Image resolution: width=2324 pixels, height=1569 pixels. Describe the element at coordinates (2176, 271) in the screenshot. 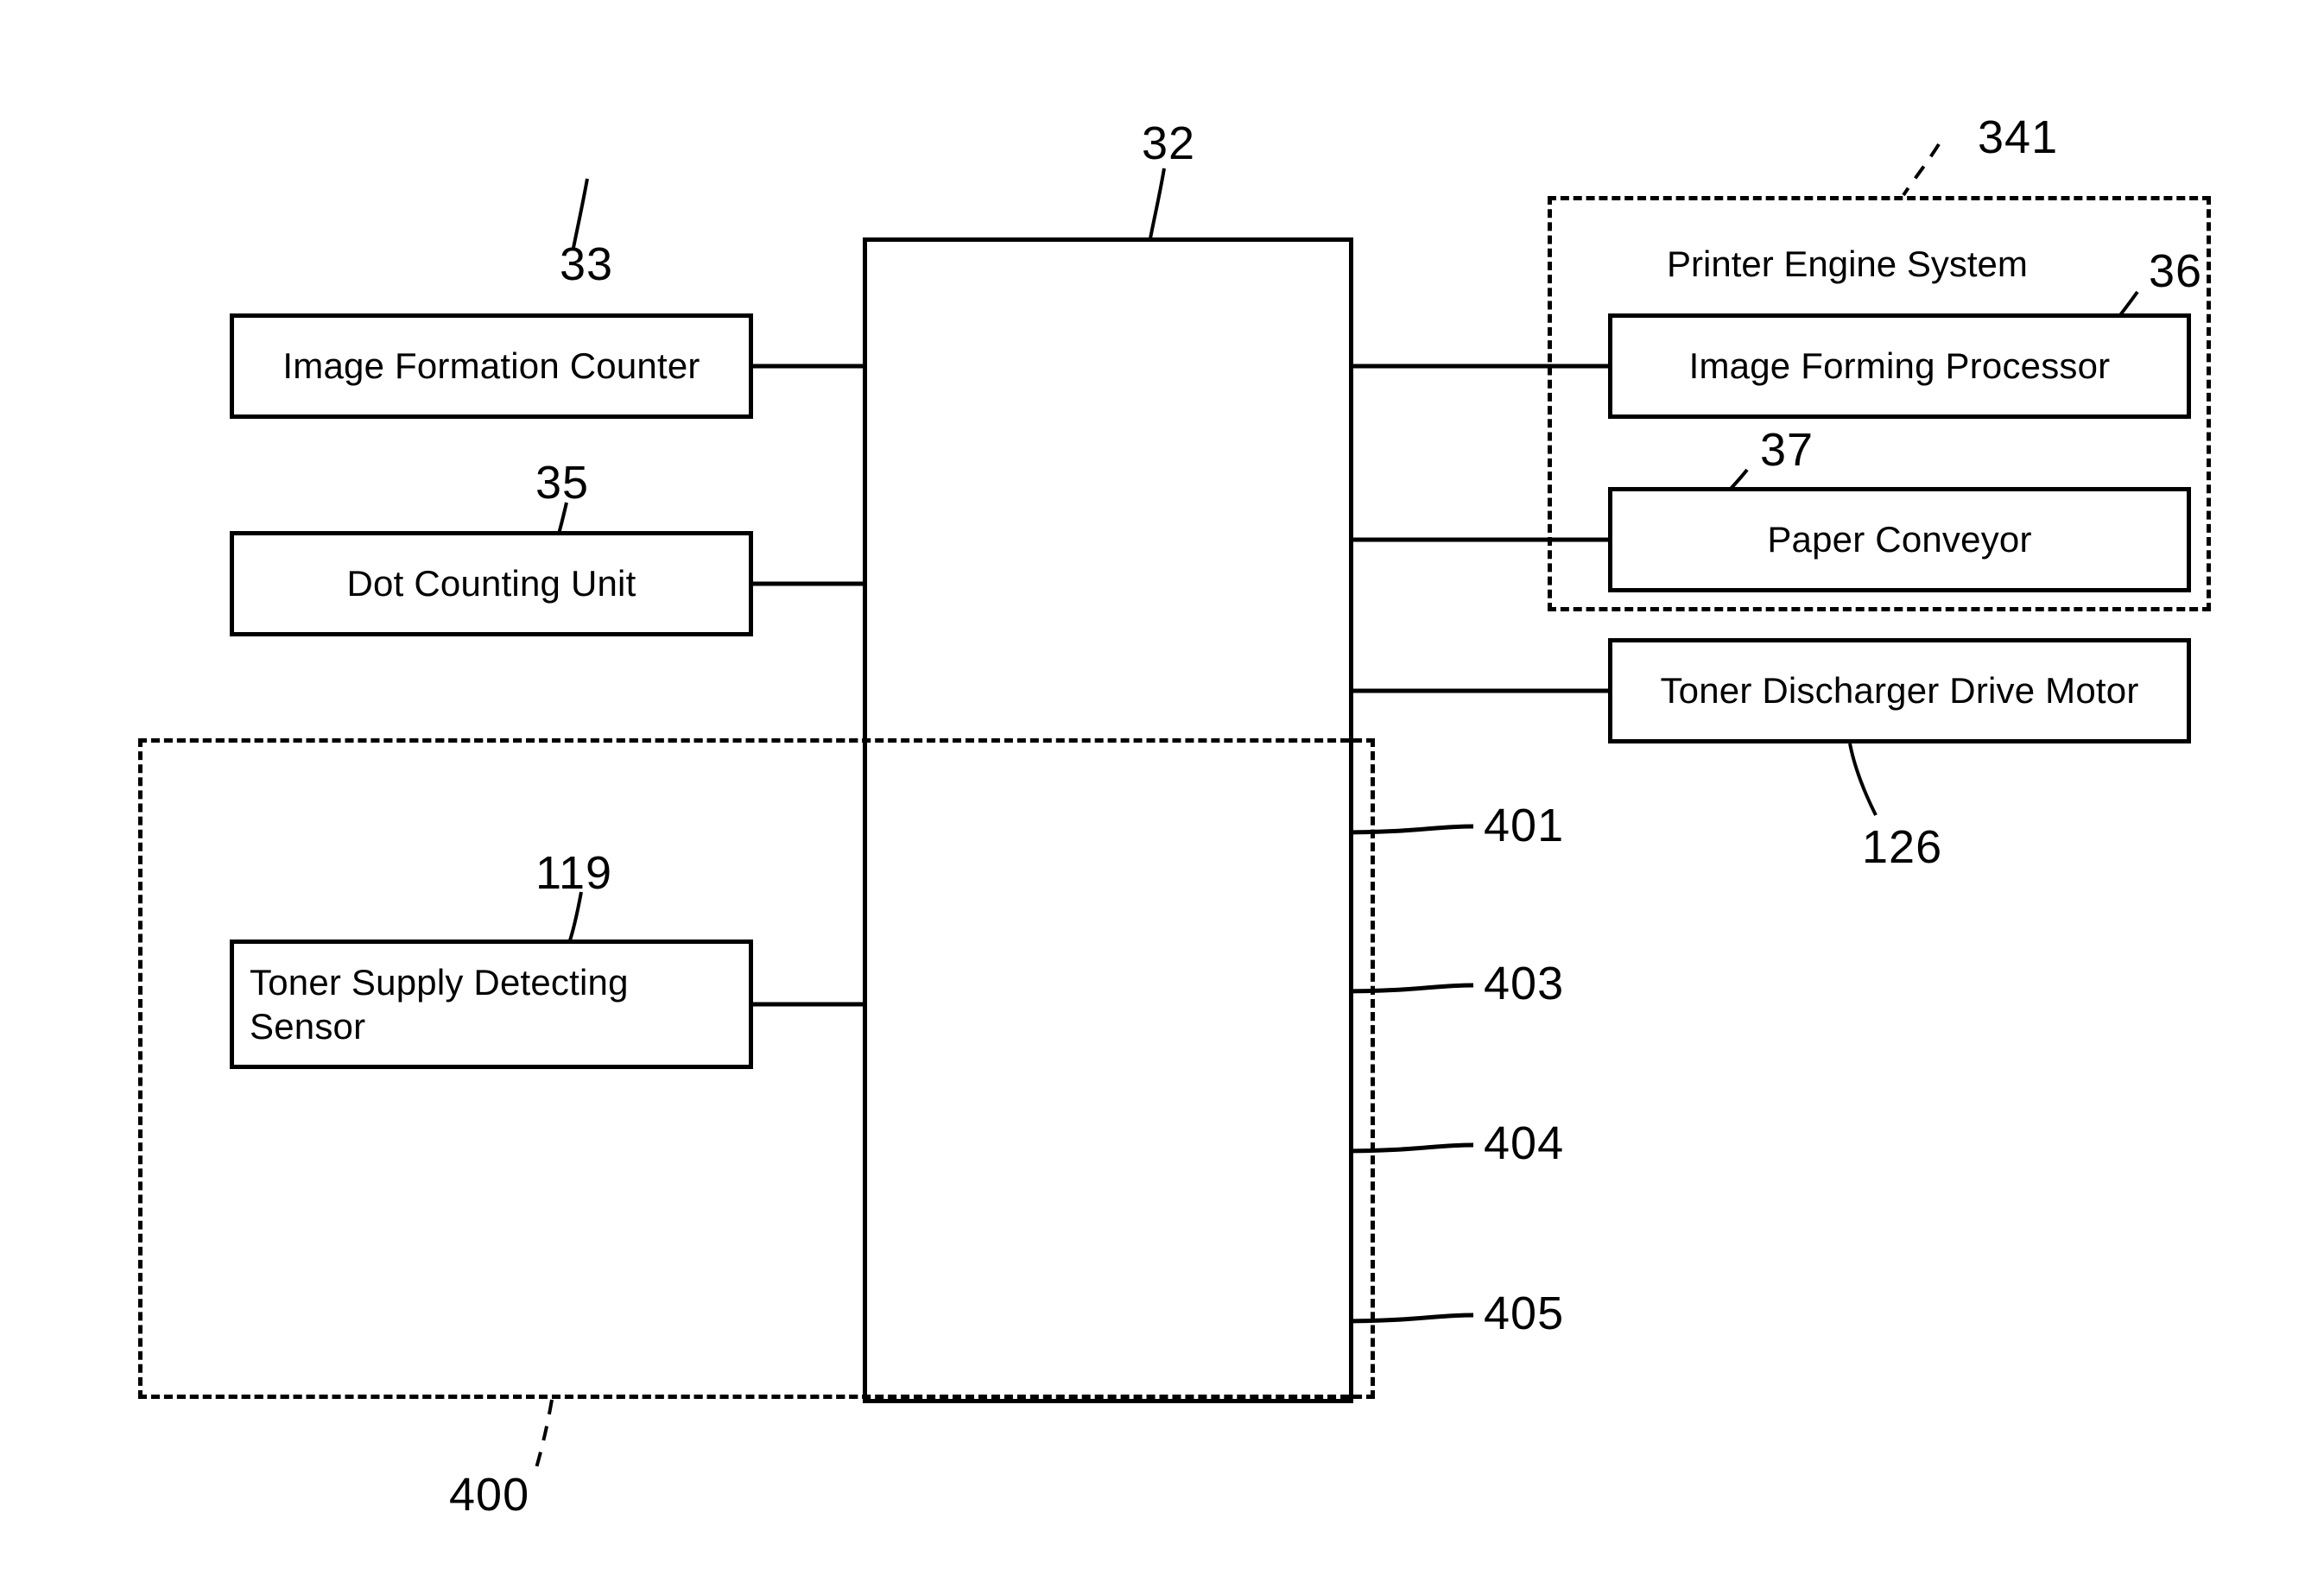

I see `ref-numeral-36: 36` at that location.